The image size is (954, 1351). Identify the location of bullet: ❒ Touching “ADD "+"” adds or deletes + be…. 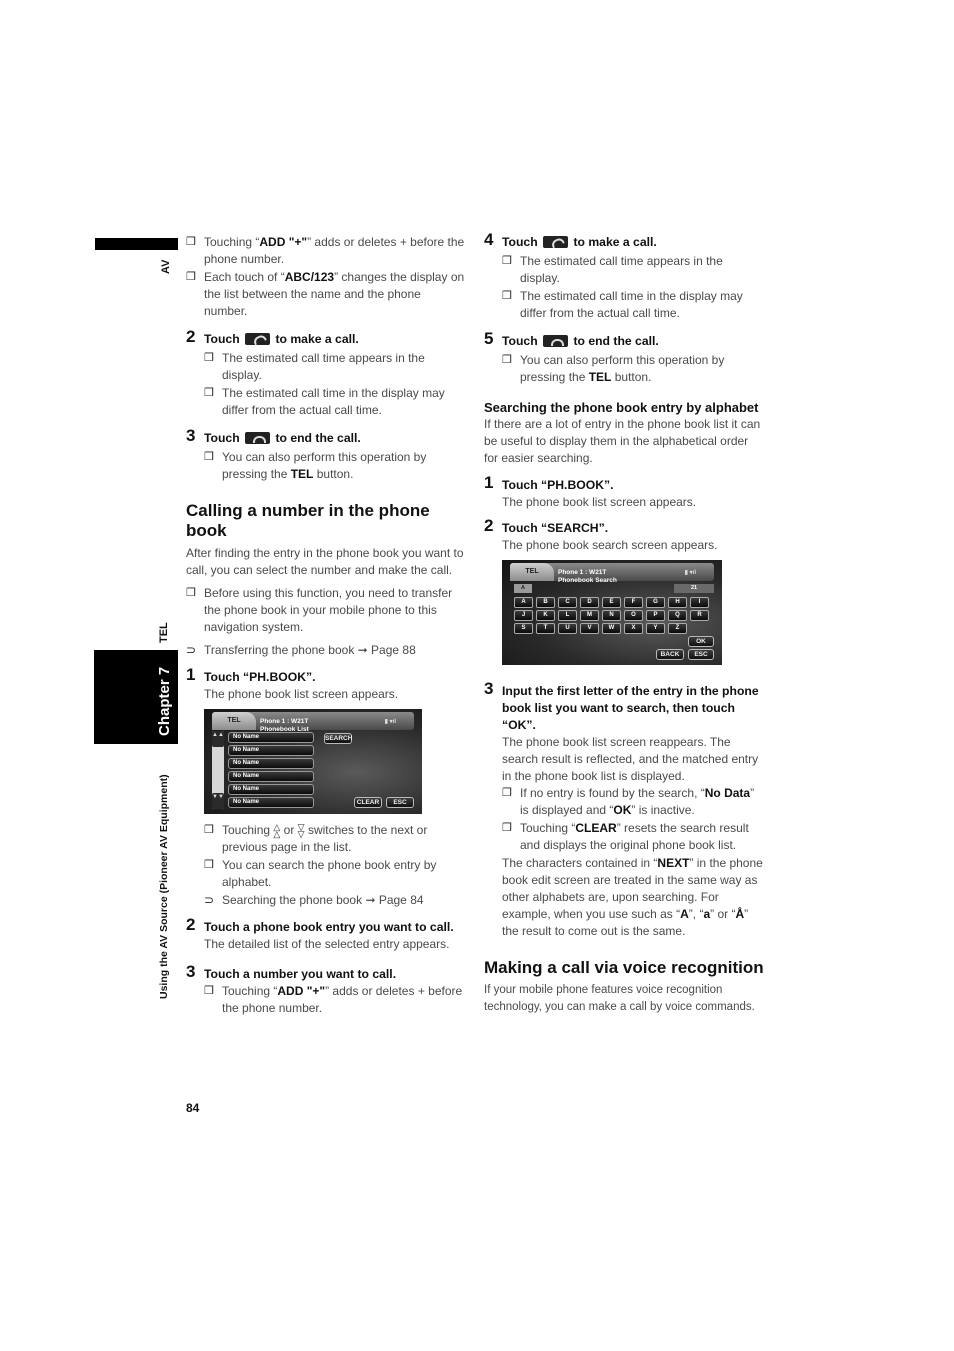
(333, 999).